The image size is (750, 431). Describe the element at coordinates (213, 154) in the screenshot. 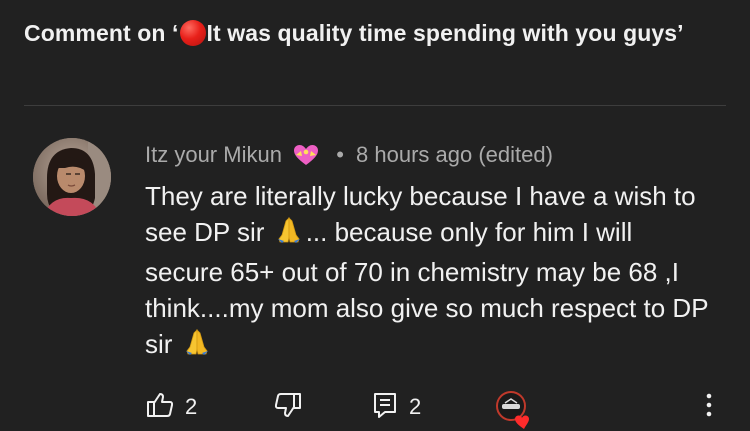

I see `author-name: Itz your Mikun` at that location.